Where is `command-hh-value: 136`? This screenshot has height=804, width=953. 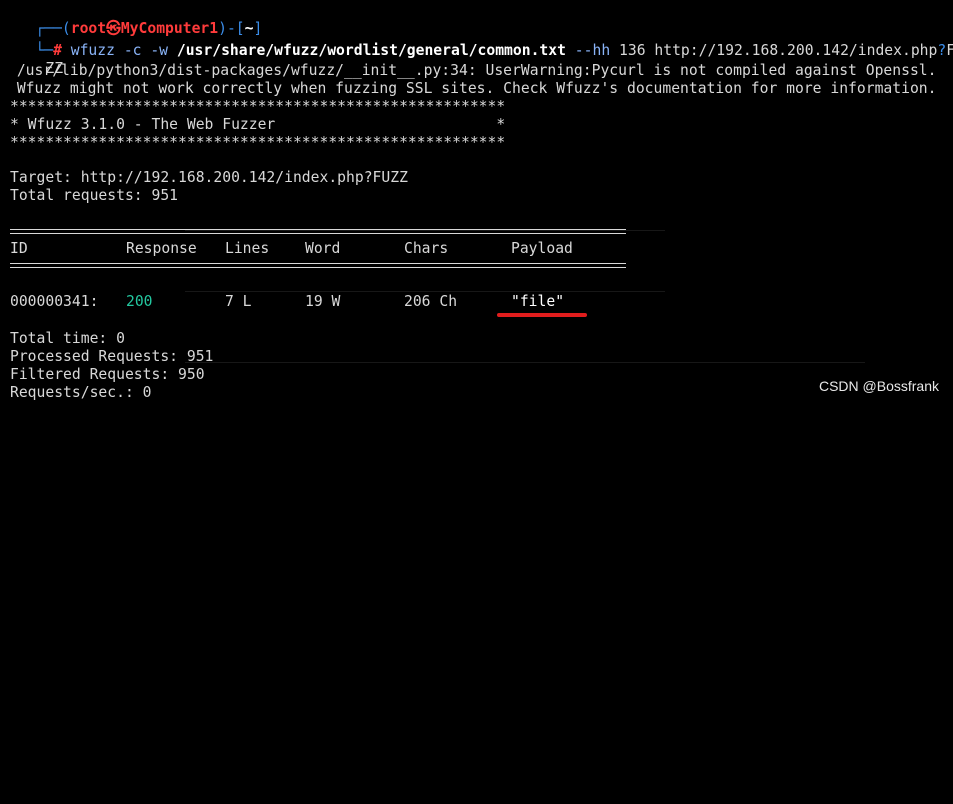
command-hh-value: 136 is located at coordinates (632, 50).